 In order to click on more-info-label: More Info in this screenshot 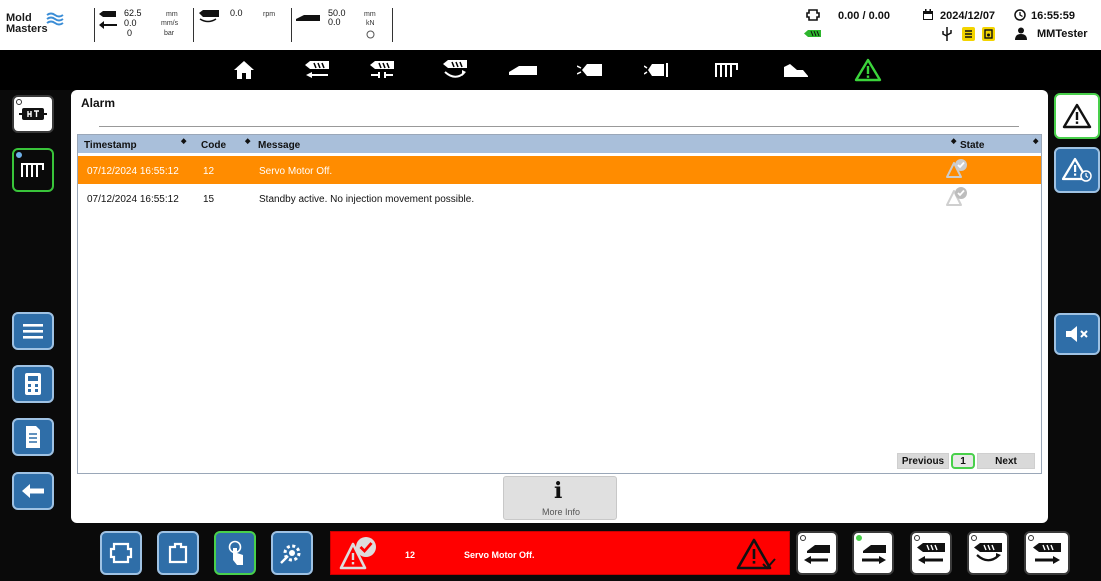, I will do `click(561, 512)`.